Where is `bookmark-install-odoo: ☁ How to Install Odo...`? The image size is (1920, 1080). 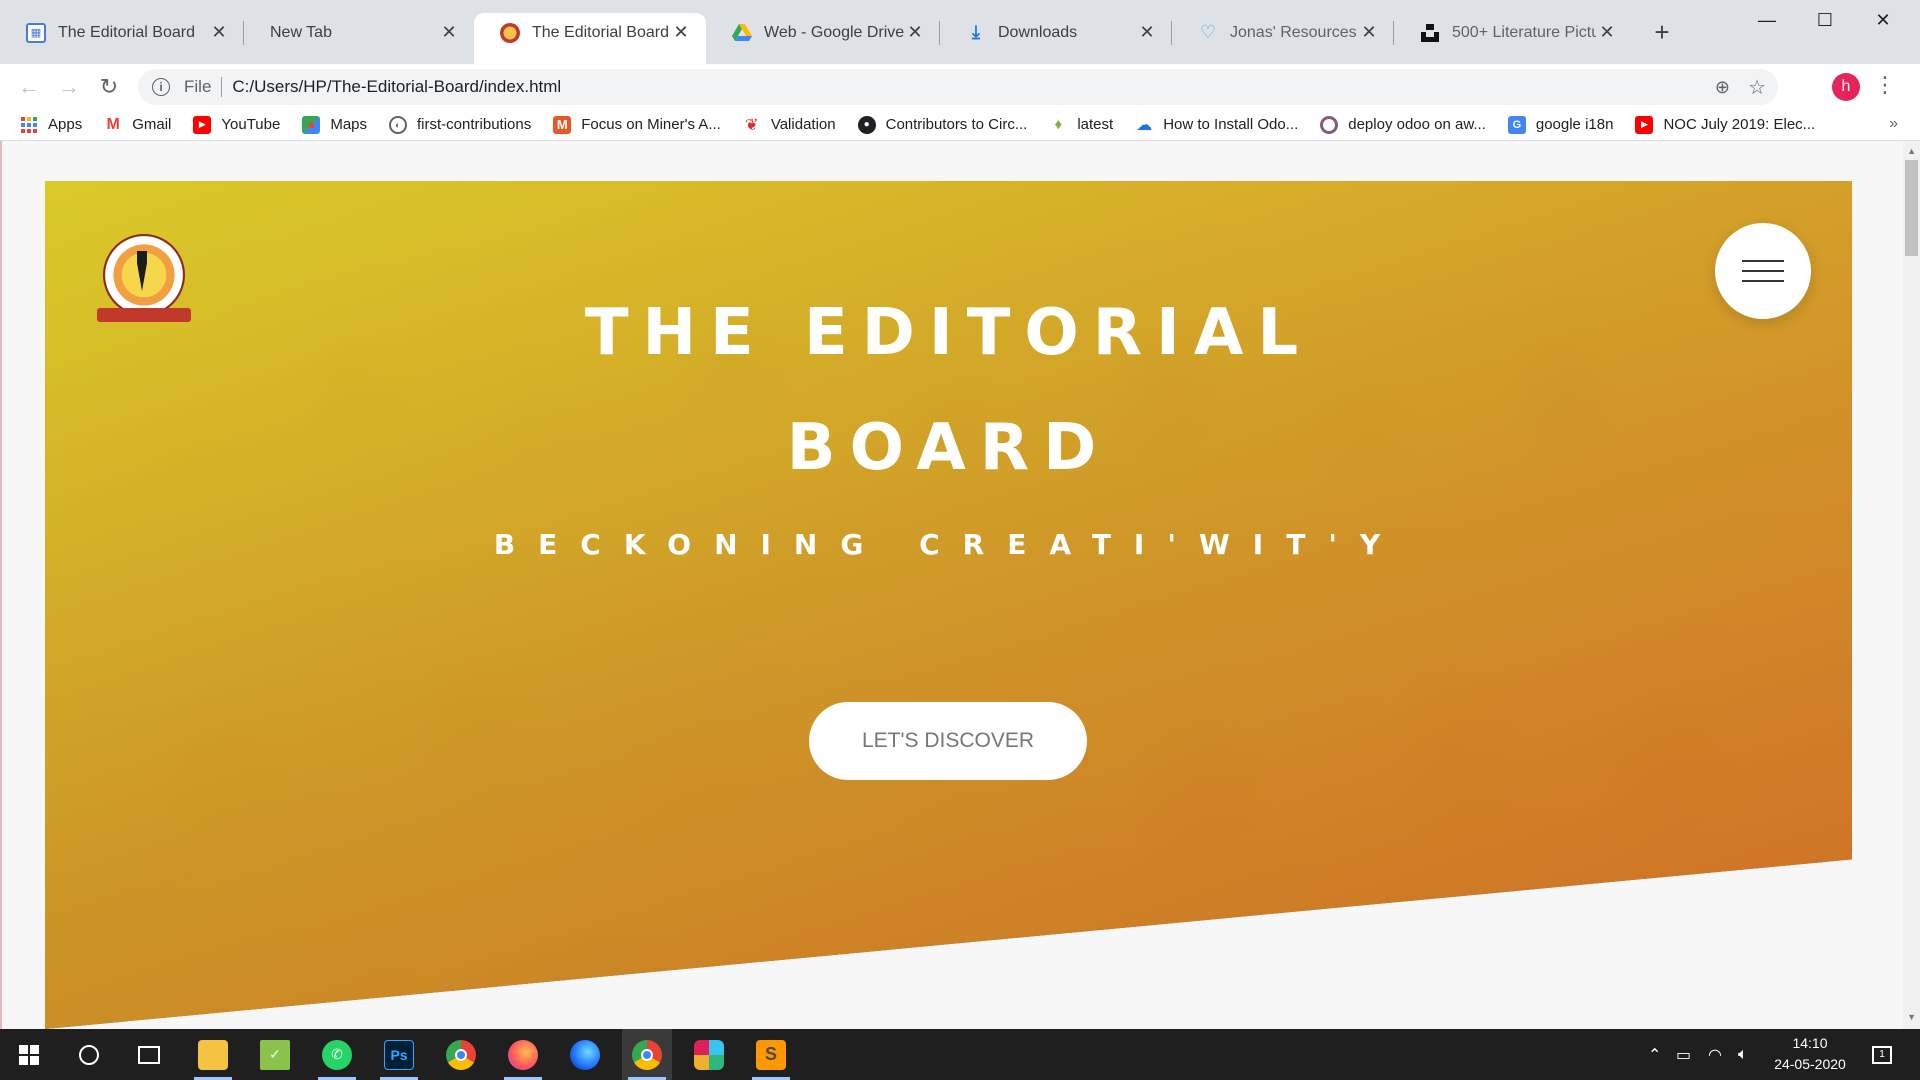 bookmark-install-odoo: ☁ How to Install Odo... is located at coordinates (1216, 125).